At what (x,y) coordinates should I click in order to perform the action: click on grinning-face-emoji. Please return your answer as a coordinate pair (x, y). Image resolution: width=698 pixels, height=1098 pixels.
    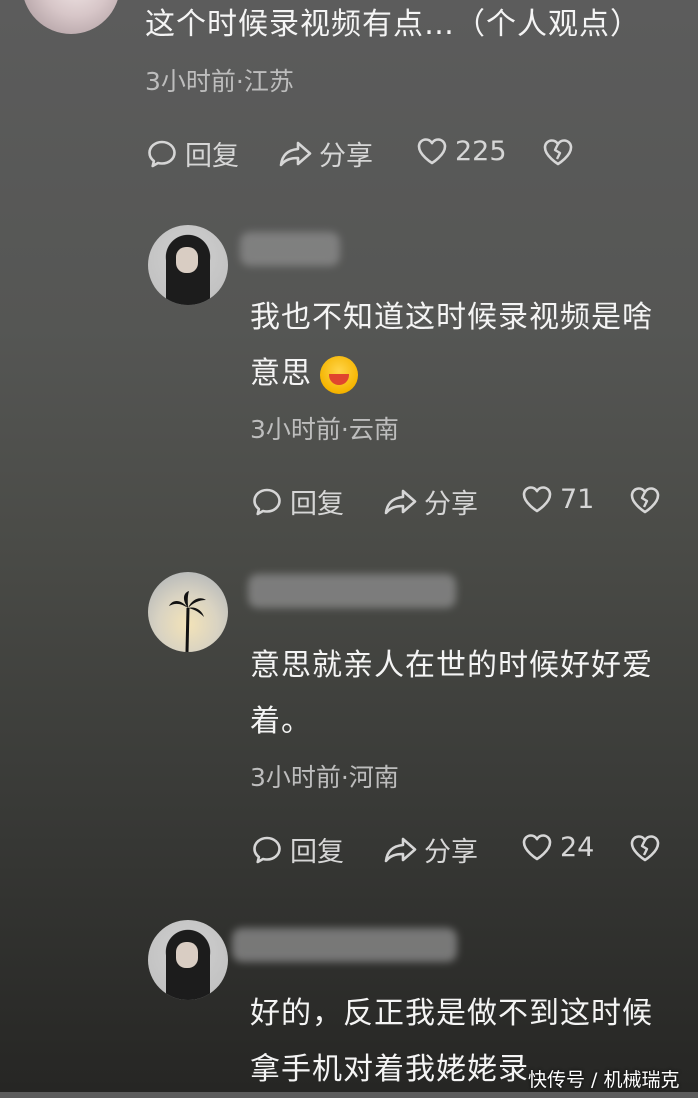
    Looking at the image, I should click on (339, 374).